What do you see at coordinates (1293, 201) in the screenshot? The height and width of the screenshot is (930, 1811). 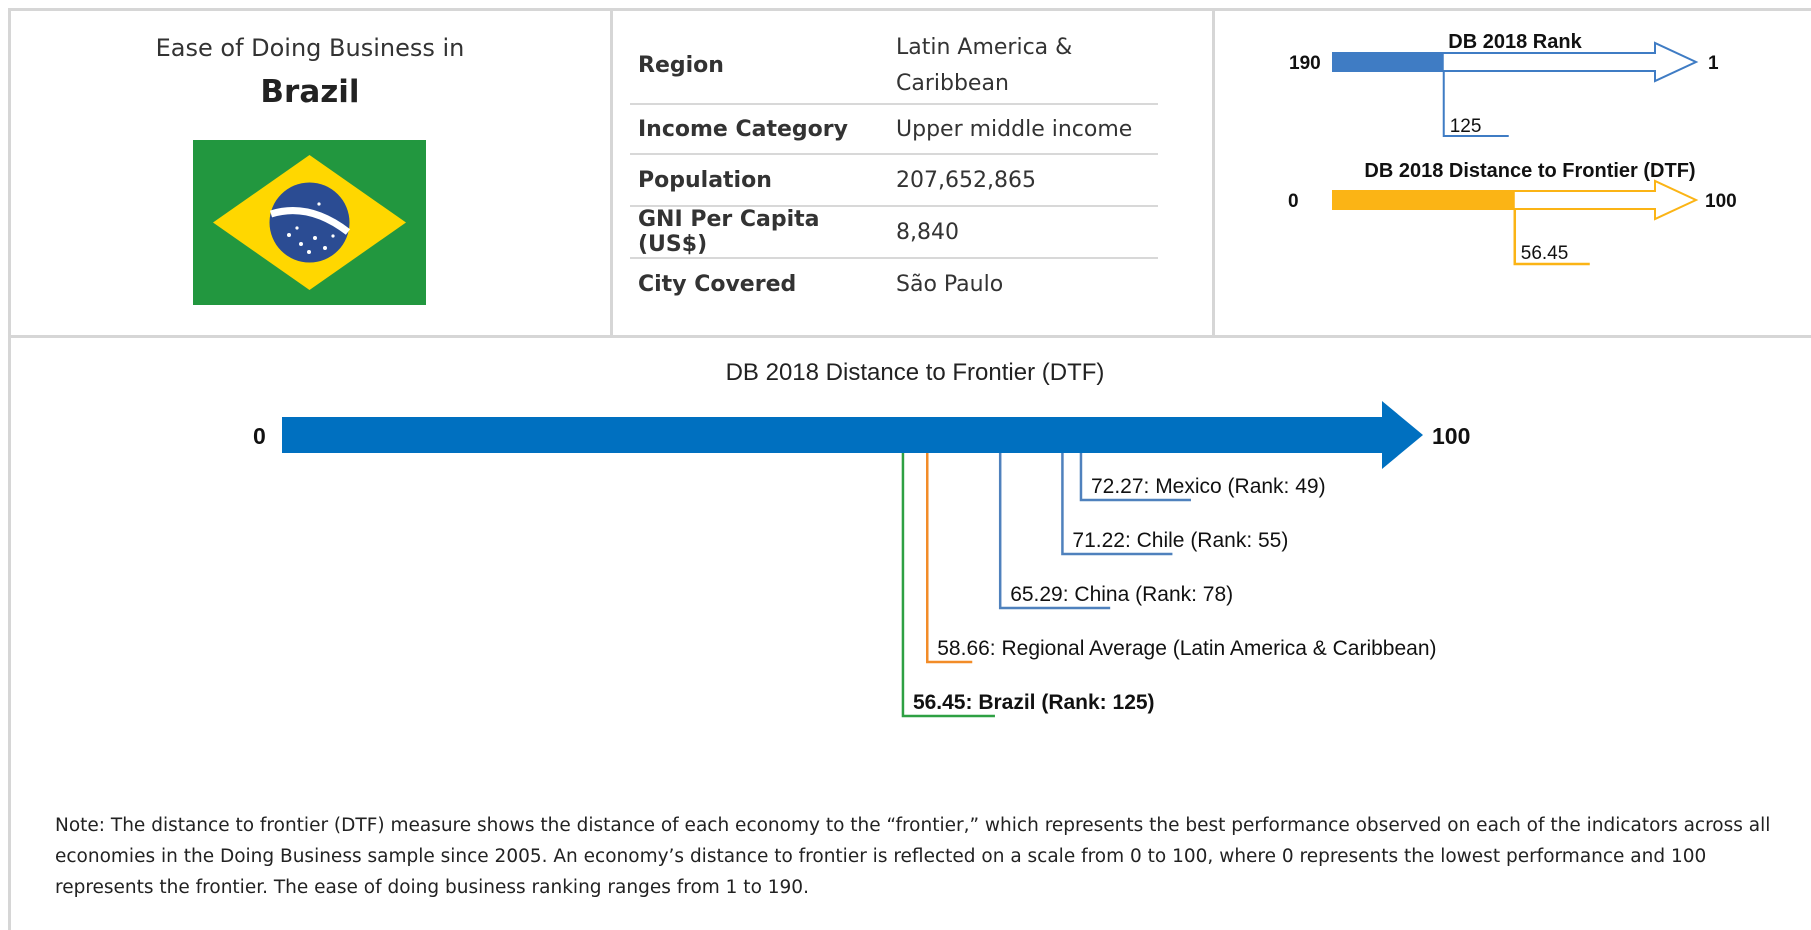 I see `dtf-small-min-label: 0` at bounding box center [1293, 201].